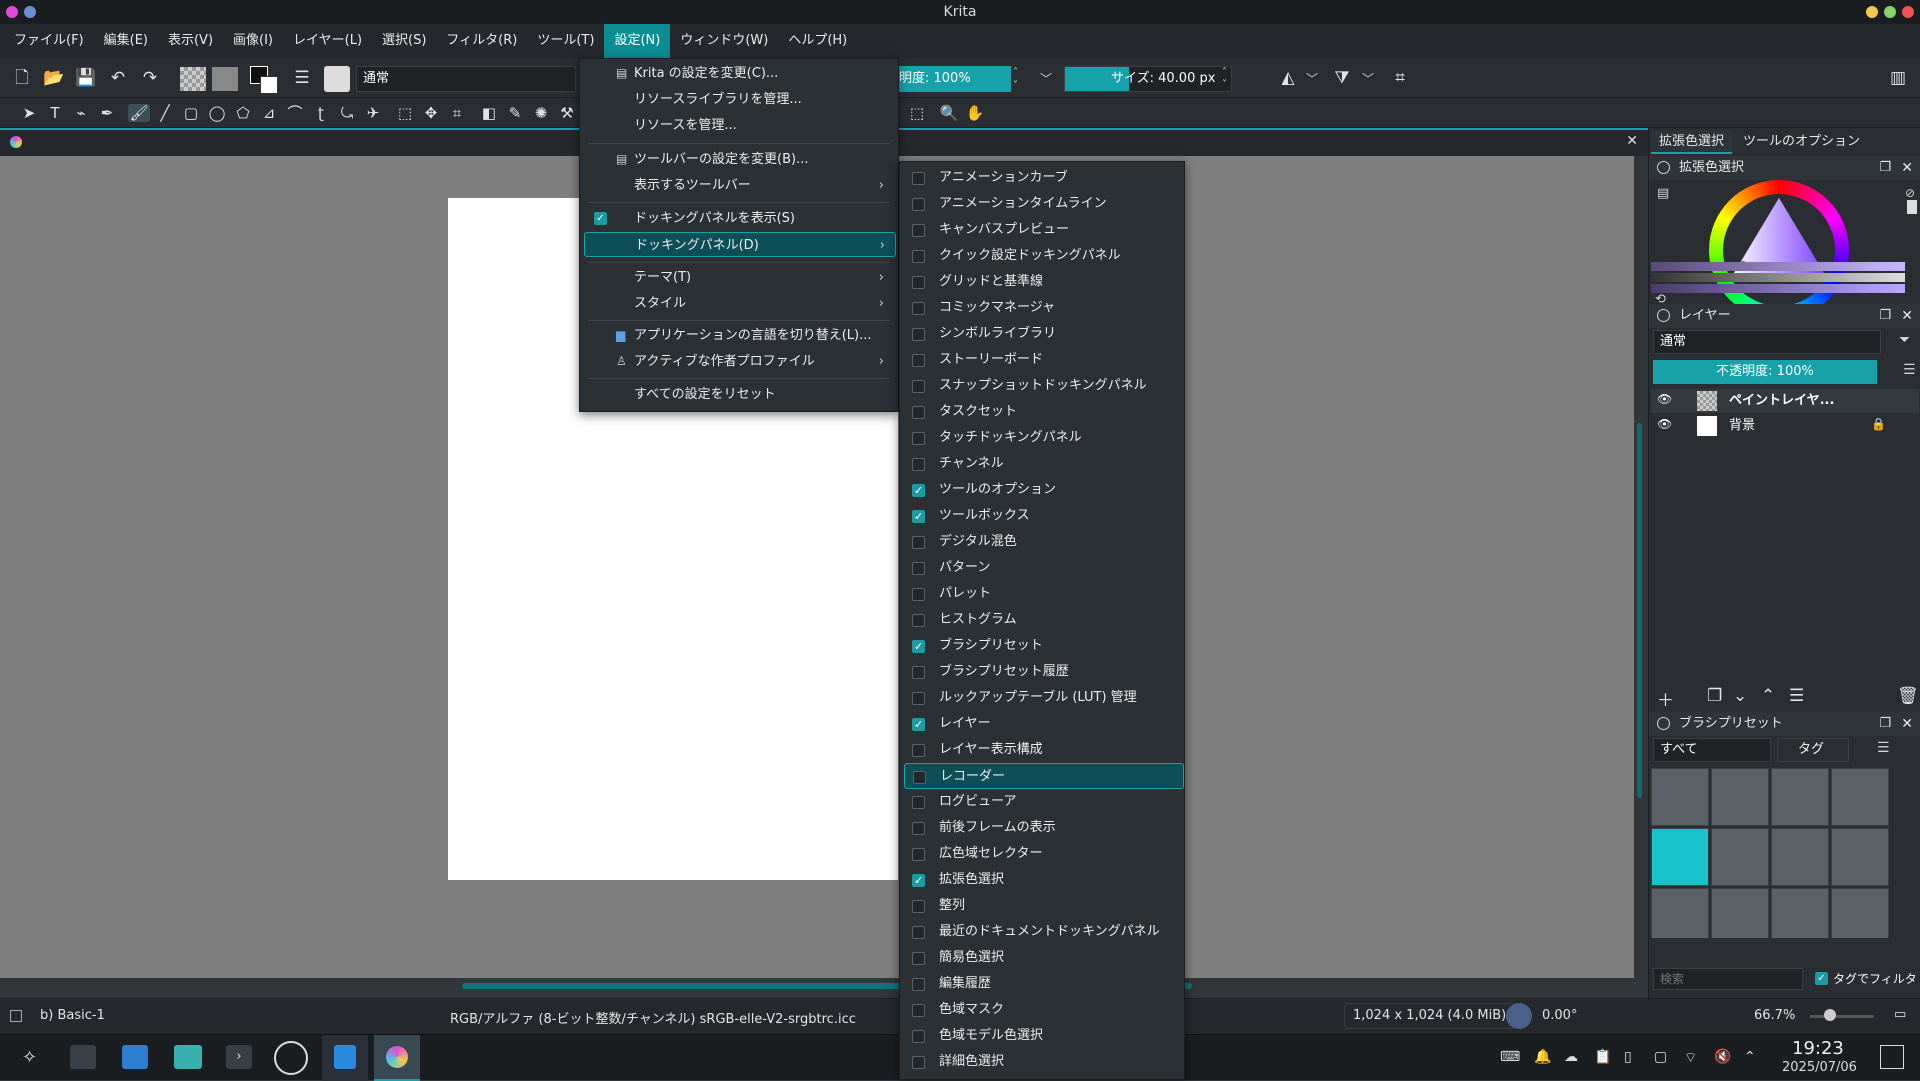 This screenshot has width=1920, height=1081. Describe the element at coordinates (1910, 193) in the screenshot. I see `no-color-icon: ⊘` at that location.